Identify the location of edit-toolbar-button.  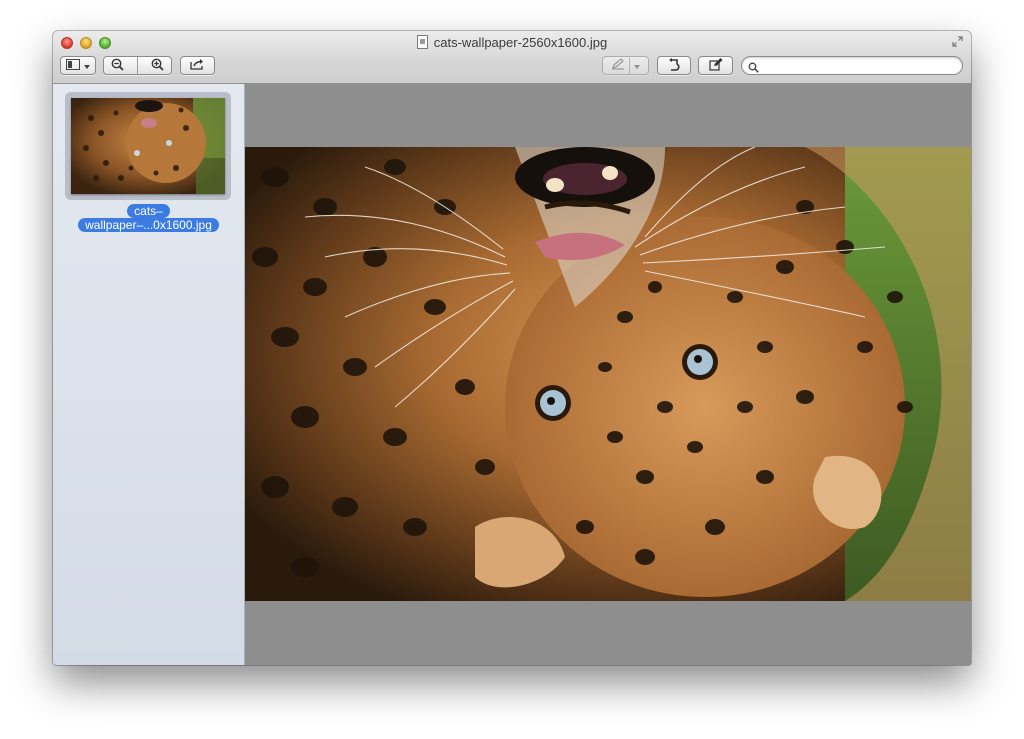
(715, 65).